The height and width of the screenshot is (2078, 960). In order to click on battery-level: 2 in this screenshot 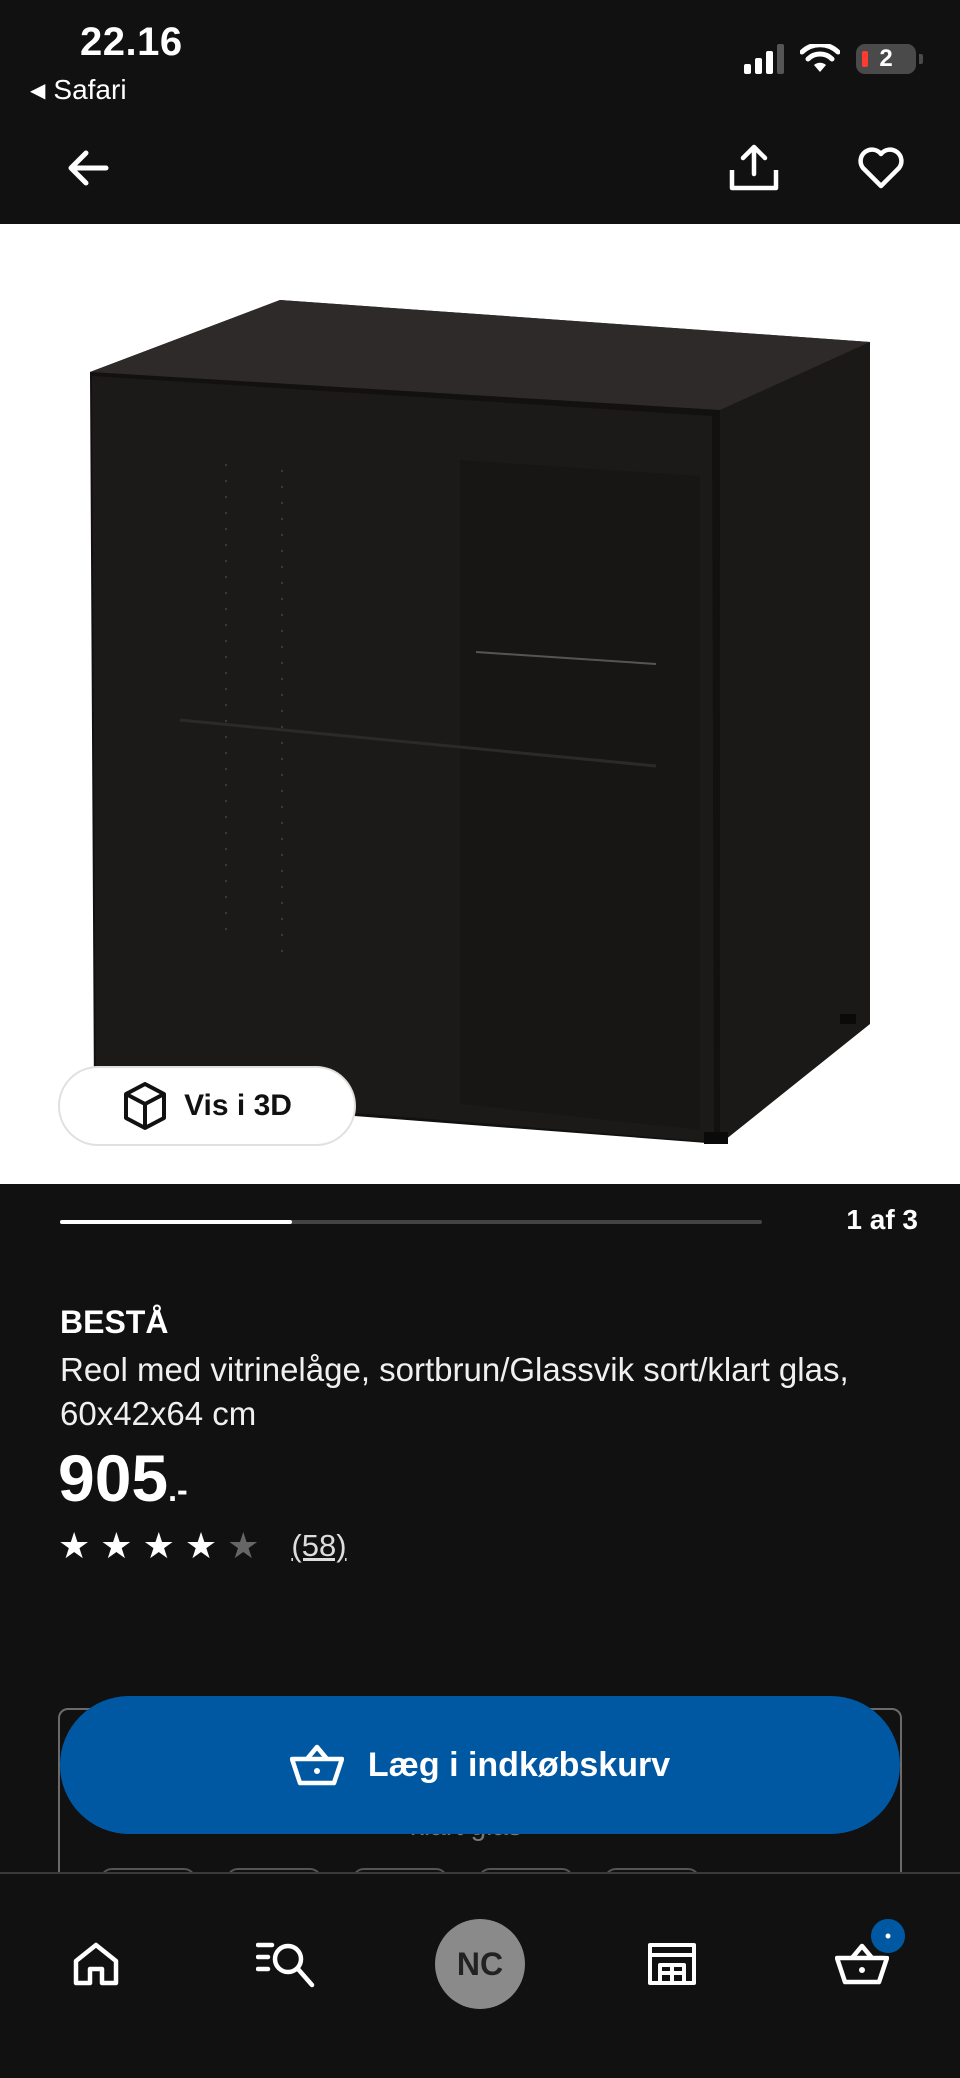, I will do `click(886, 58)`.